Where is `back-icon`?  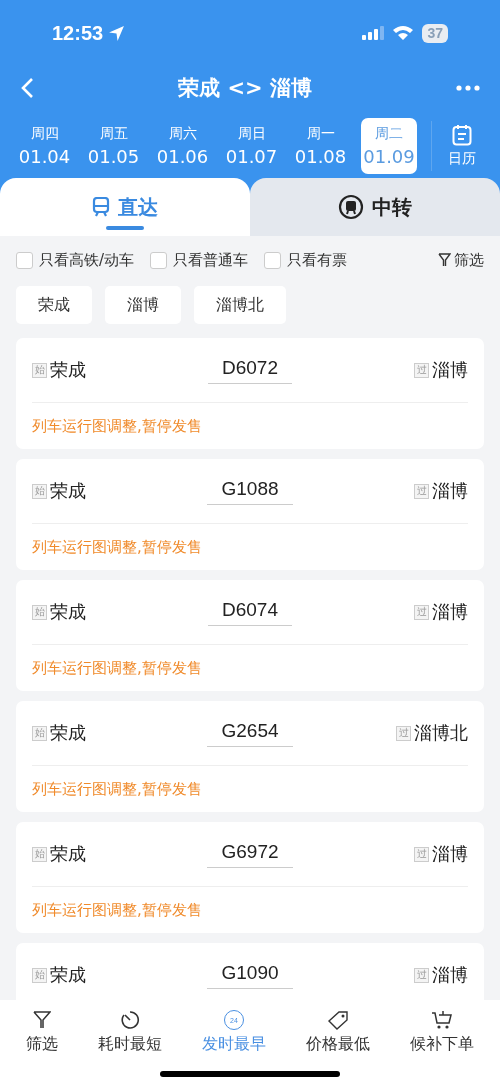
back-icon is located at coordinates (27, 88).